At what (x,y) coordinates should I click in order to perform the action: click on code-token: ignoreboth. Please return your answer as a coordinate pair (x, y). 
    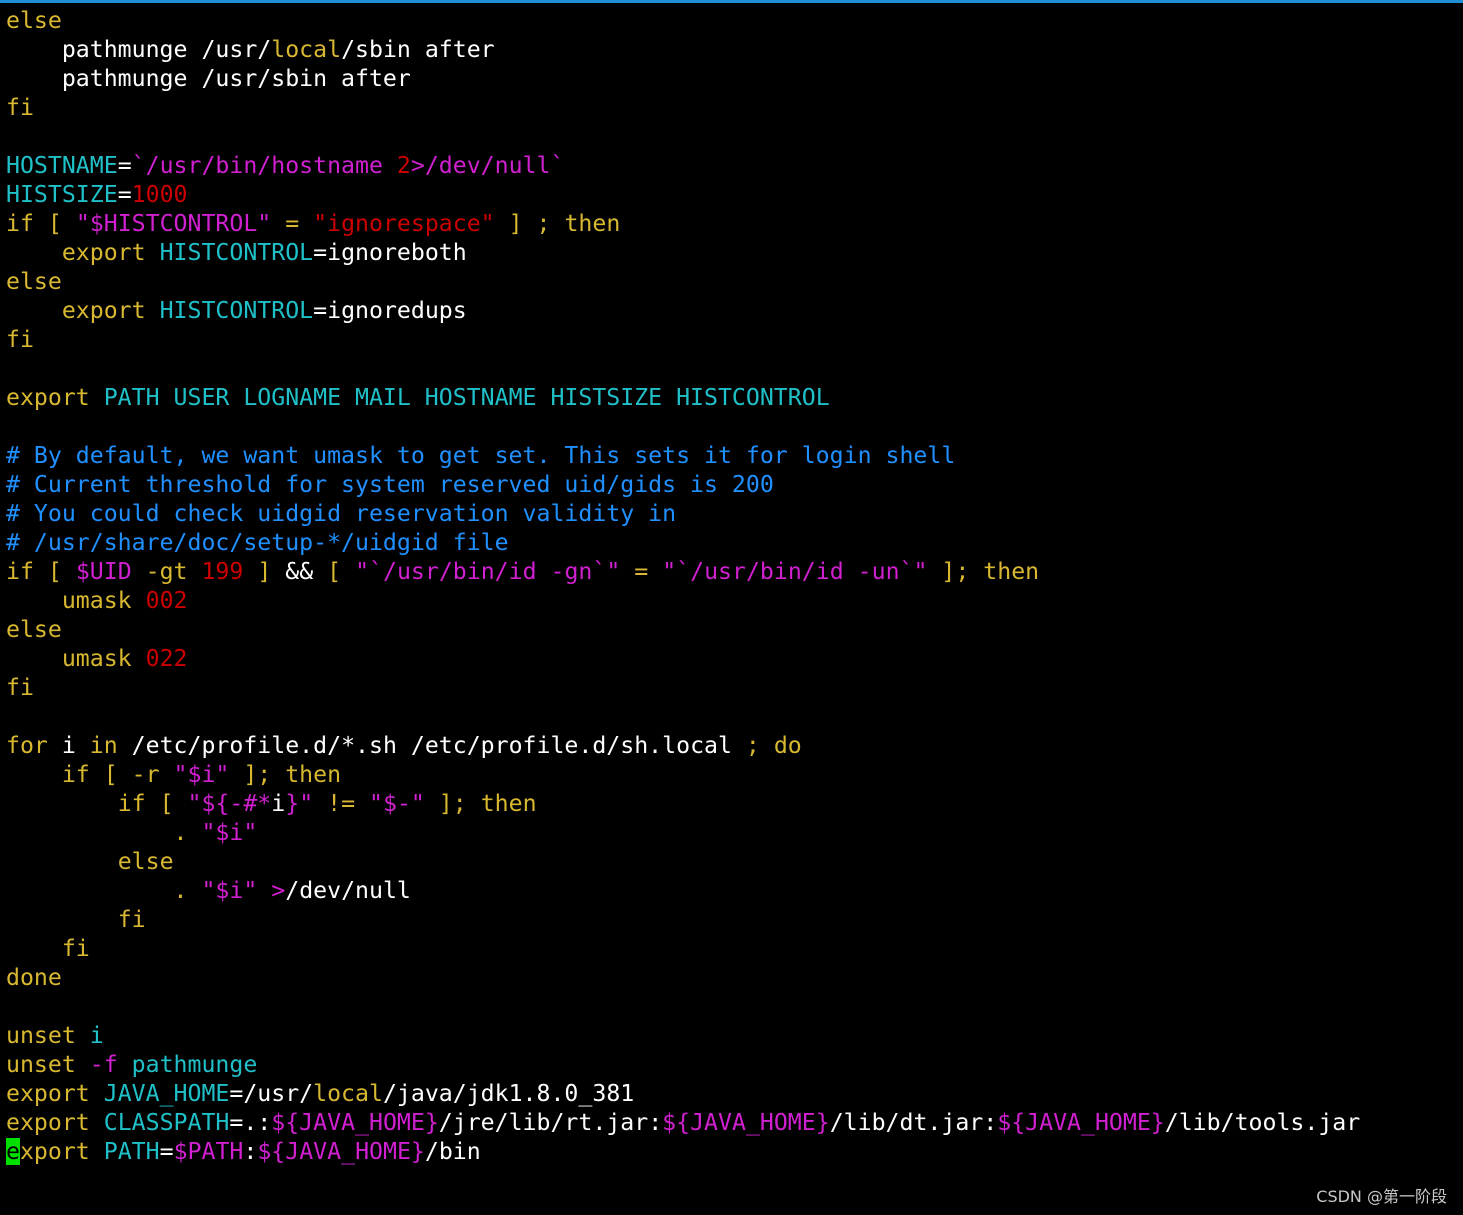
    Looking at the image, I should click on (397, 252).